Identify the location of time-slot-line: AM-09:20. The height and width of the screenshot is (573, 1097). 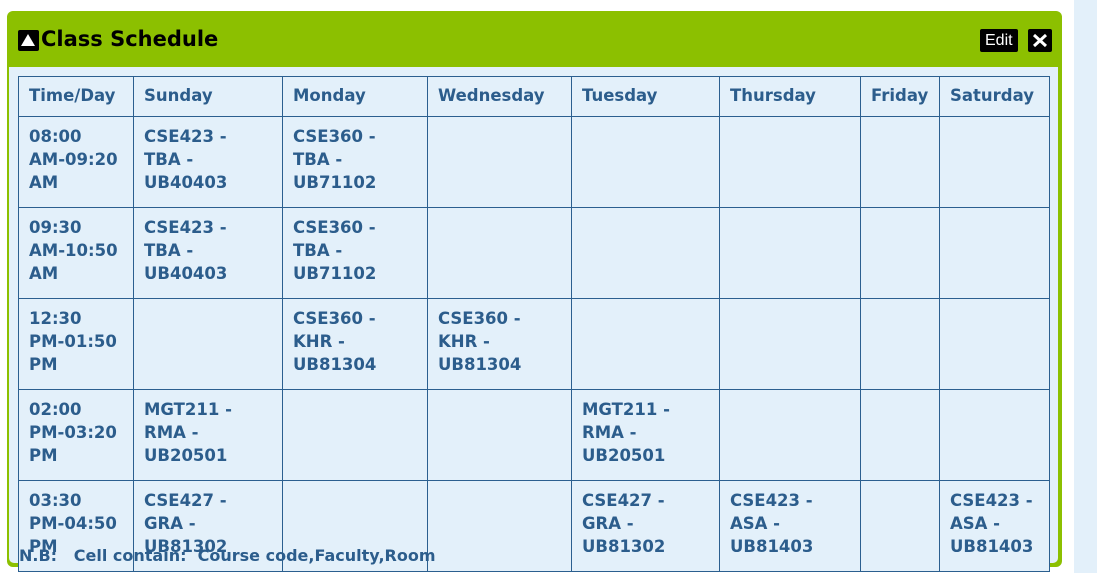
(73, 159).